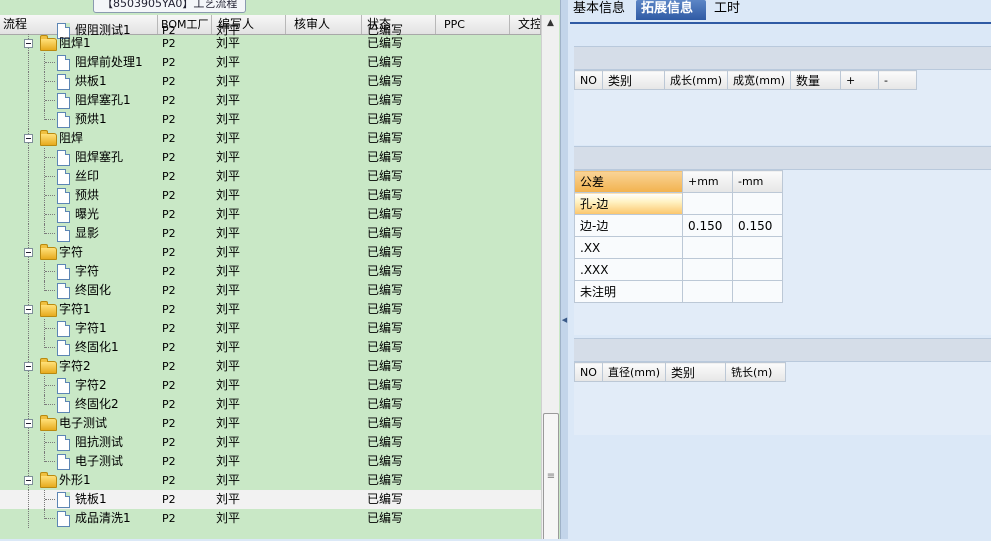 The height and width of the screenshot is (541, 991). What do you see at coordinates (270, 119) in the screenshot?
I see `tree-row: 预烘1 P2 刘平 已编写` at bounding box center [270, 119].